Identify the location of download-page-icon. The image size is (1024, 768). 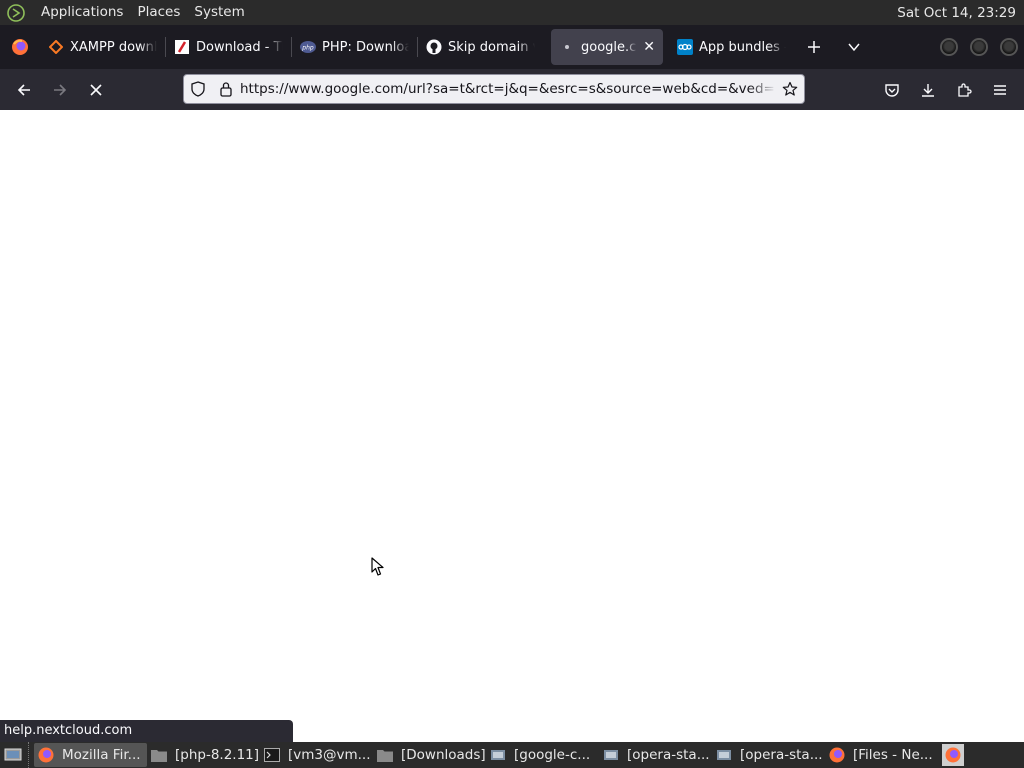
(182, 47).